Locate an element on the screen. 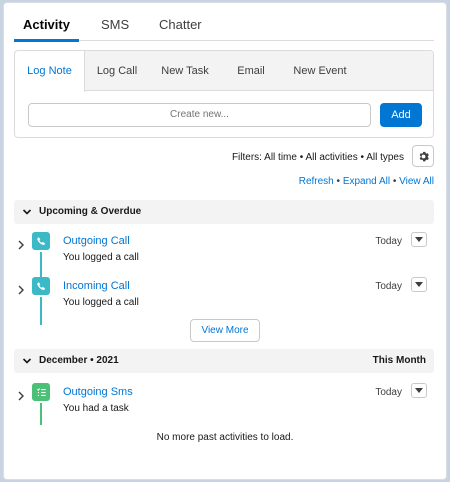 The width and height of the screenshot is (450, 482). tab-email: Email is located at coordinates (251, 71).